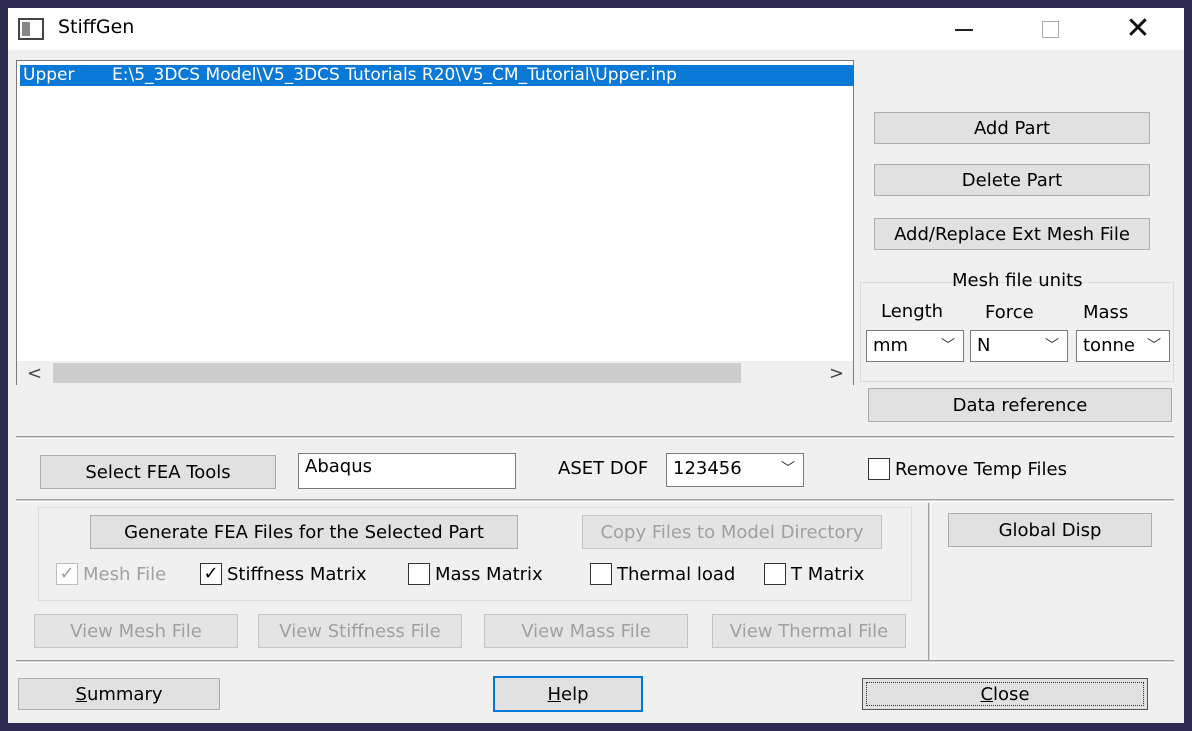 This screenshot has width=1192, height=731. Describe the element at coordinates (984, 345) in the screenshot. I see `force-units-value: N` at that location.